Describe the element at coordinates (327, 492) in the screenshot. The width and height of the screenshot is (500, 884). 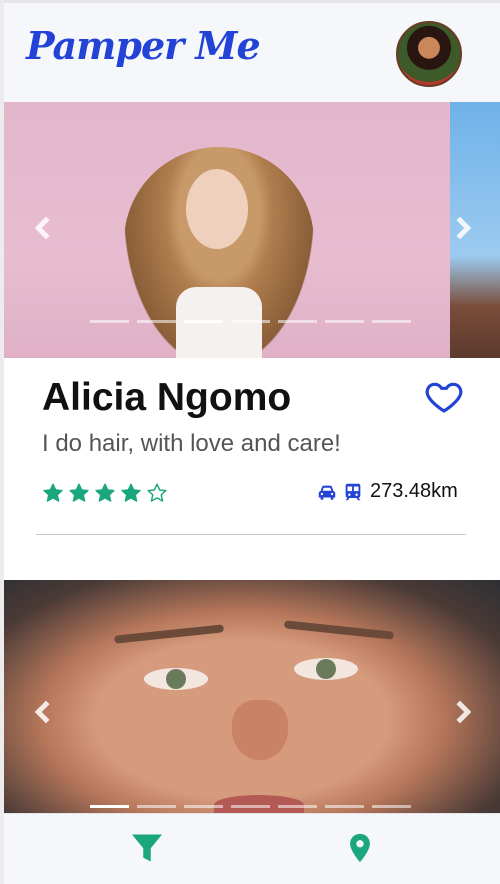
I see `car-icon` at that location.